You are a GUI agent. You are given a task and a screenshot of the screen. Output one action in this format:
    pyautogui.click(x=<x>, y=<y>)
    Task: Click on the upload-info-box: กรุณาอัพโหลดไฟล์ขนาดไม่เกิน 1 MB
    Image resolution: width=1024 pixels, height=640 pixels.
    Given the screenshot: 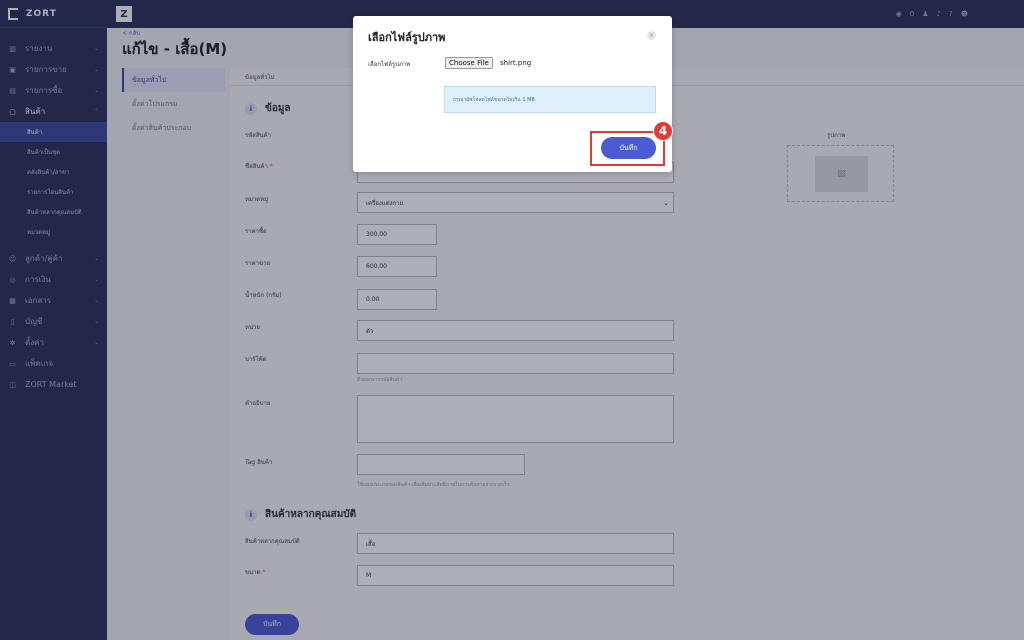 What is the action you would take?
    pyautogui.click(x=550, y=99)
    